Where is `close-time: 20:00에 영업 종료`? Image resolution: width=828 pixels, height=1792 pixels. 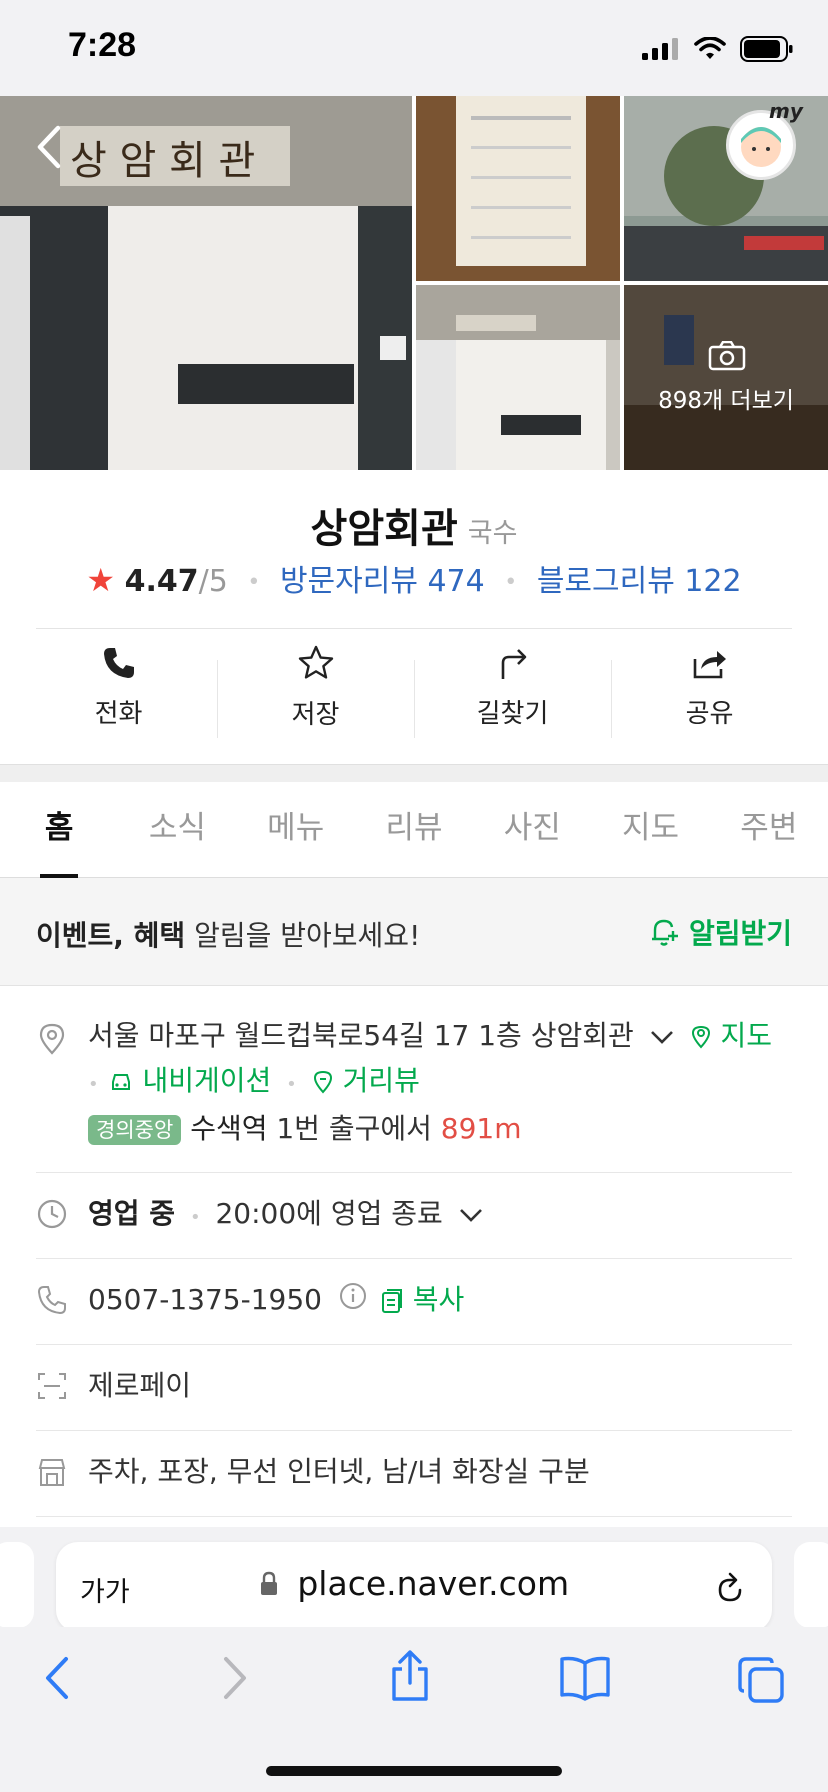
close-time: 20:00에 영업 종료 is located at coordinates (329, 1213).